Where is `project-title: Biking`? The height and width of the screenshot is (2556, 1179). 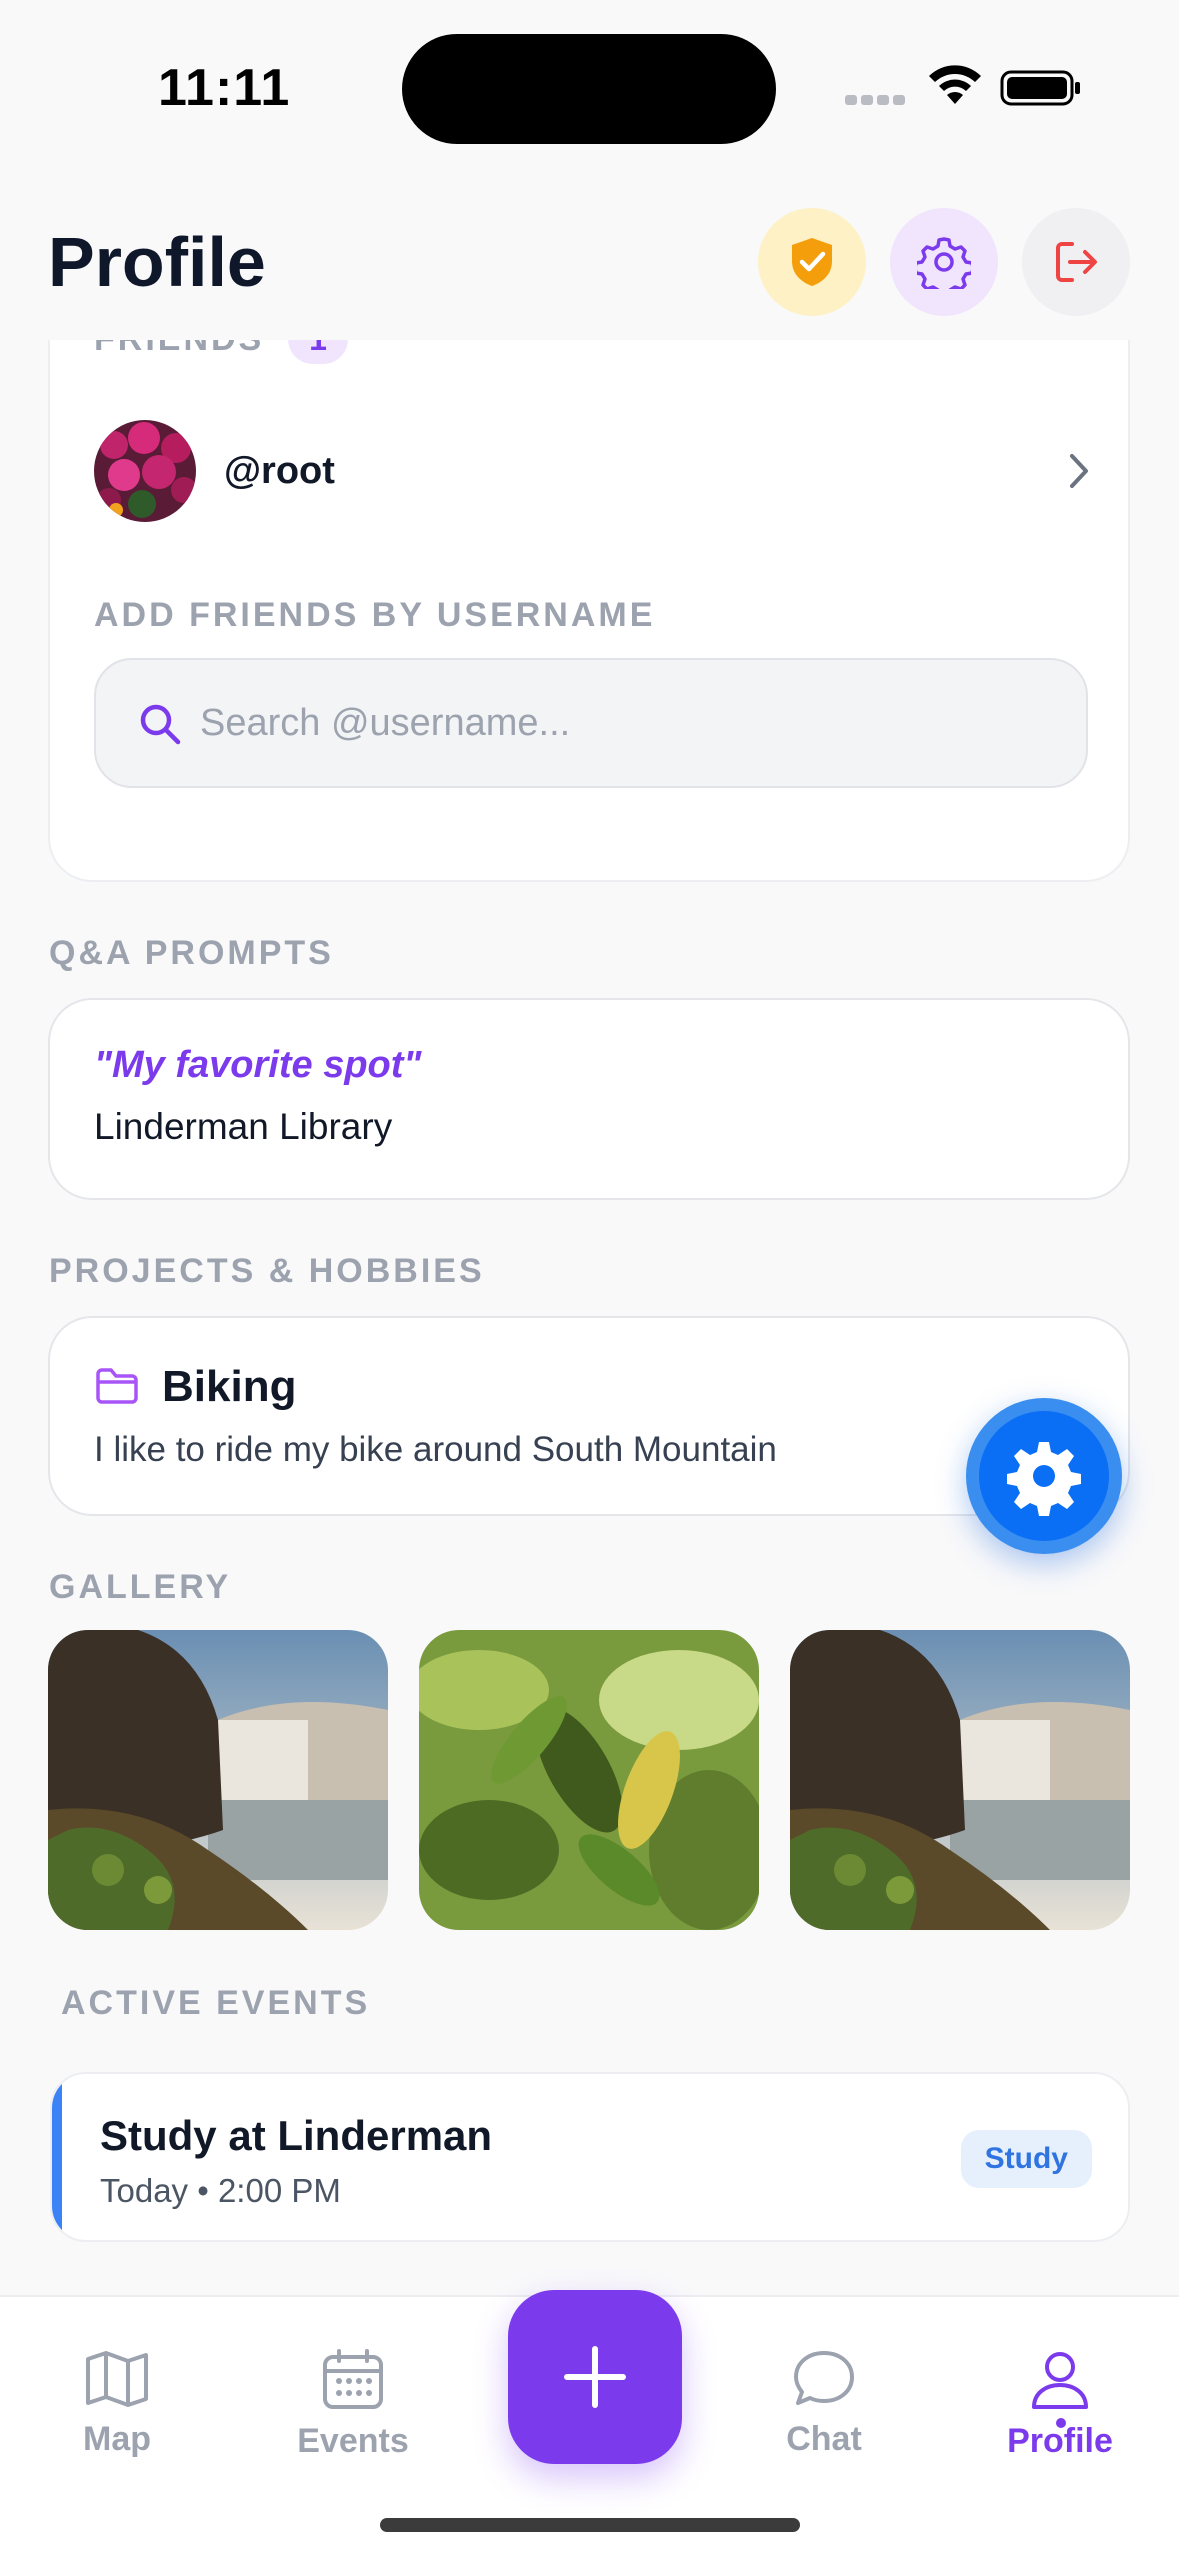 project-title: Biking is located at coordinates (229, 1386).